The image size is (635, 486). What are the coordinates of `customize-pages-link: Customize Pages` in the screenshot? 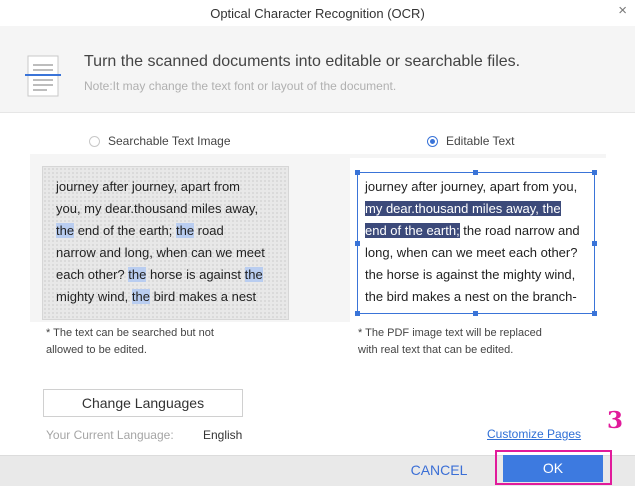 It's located at (534, 434).